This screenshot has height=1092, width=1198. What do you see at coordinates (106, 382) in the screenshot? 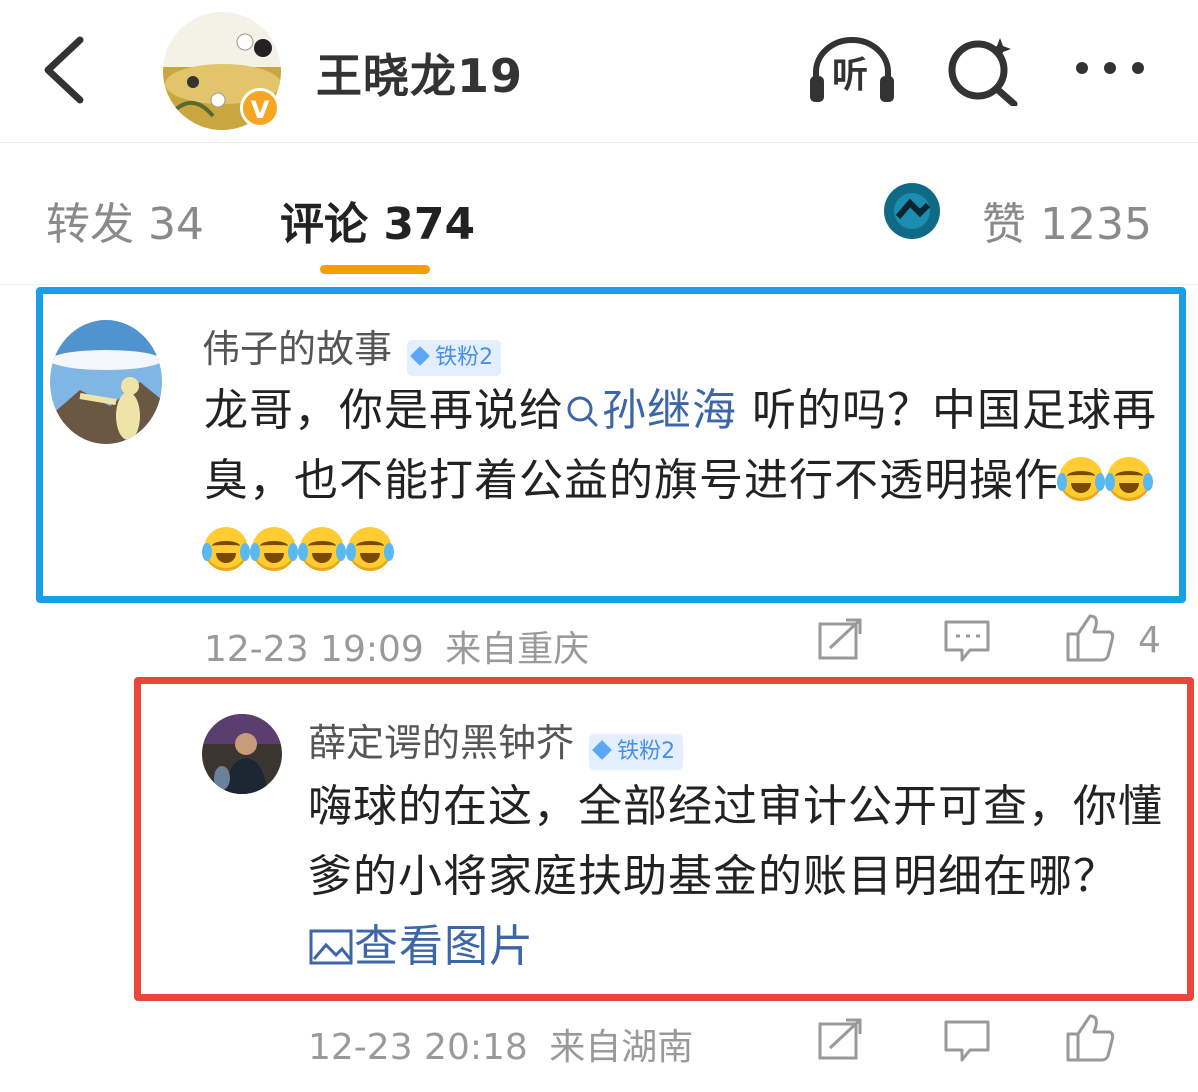
I see `comment-avatar` at bounding box center [106, 382].